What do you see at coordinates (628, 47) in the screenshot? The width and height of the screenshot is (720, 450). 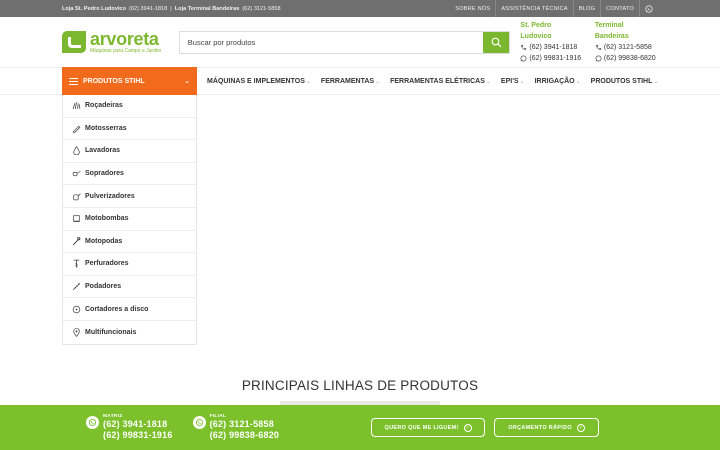 I see `contact-phone: (62) 3121-5858` at bounding box center [628, 47].